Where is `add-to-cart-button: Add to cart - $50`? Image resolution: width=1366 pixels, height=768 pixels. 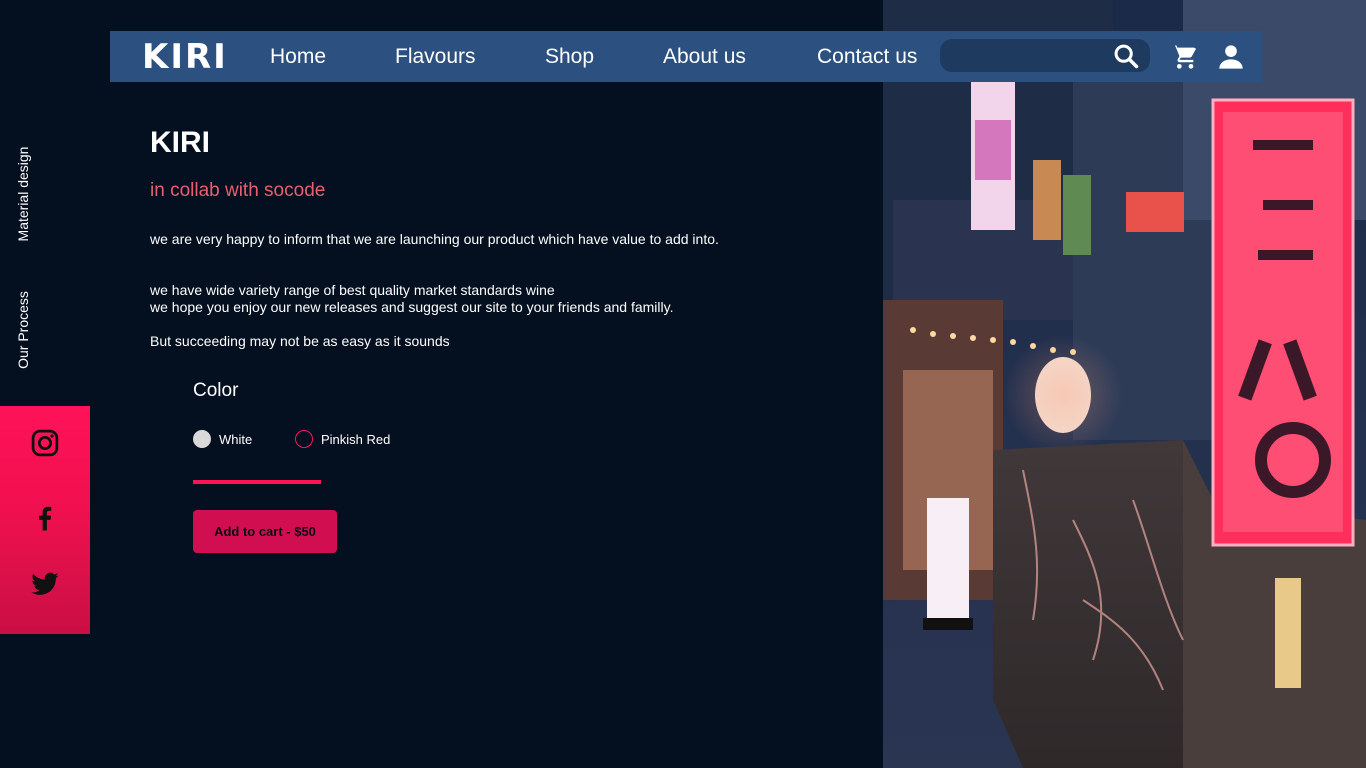
add-to-cart-button: Add to cart - $50 is located at coordinates (265, 531).